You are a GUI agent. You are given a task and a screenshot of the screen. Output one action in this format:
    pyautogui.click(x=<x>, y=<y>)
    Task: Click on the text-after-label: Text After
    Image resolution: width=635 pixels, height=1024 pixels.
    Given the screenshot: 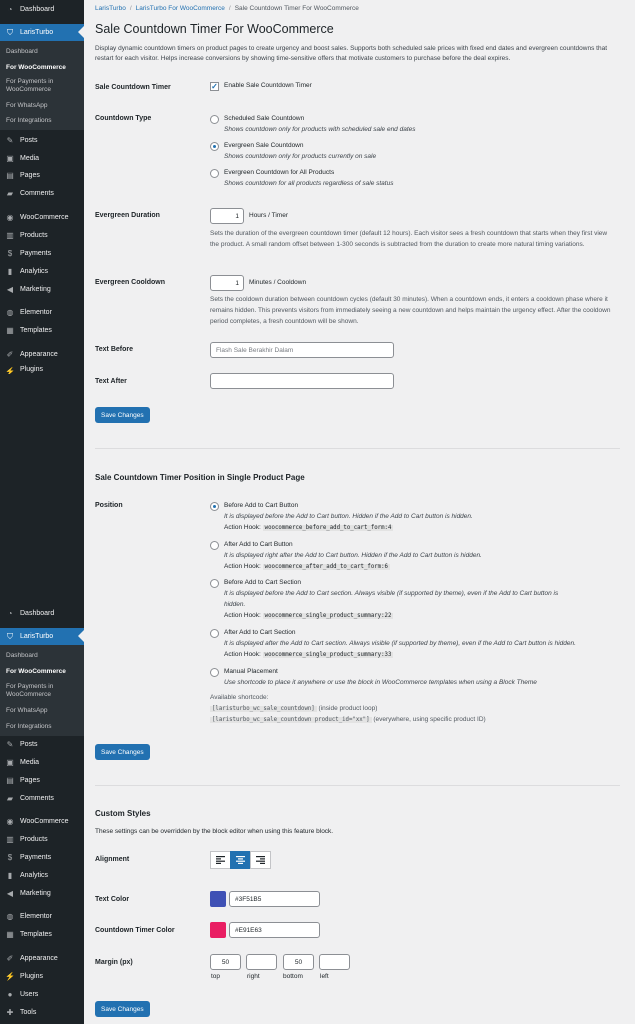 What is the action you would take?
    pyautogui.click(x=111, y=381)
    